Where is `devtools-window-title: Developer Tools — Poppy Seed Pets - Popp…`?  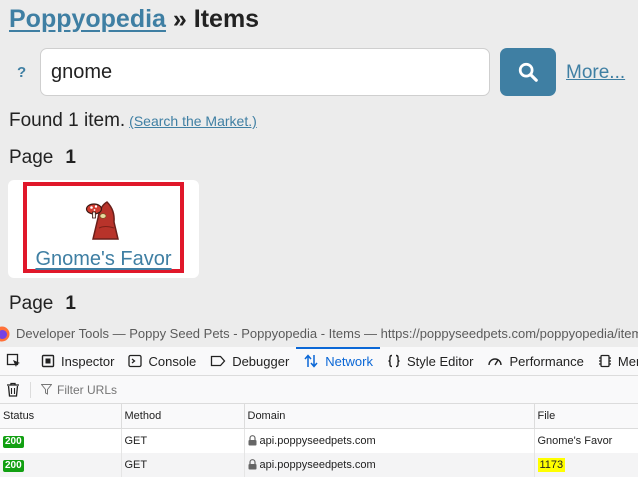 devtools-window-title: Developer Tools — Poppy Seed Pets - Popp… is located at coordinates (327, 333).